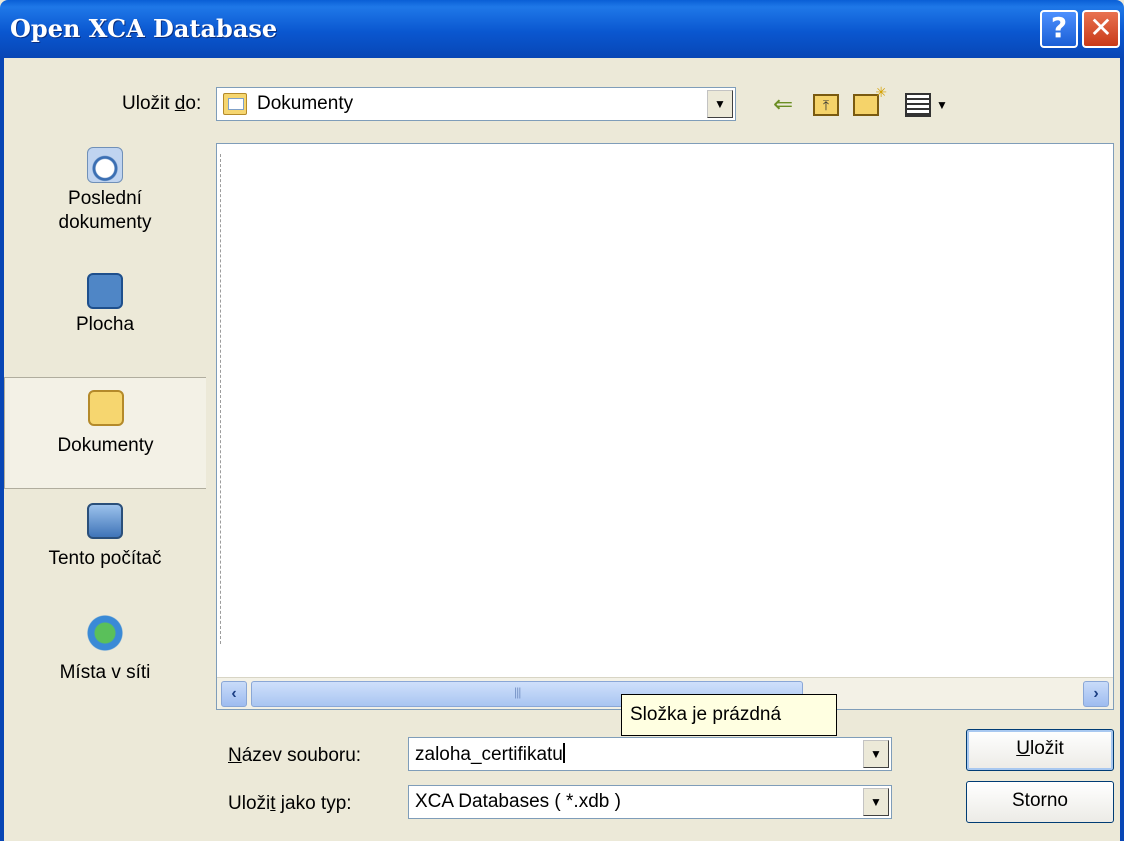 The image size is (1124, 841). What do you see at coordinates (105, 165) in the screenshot?
I see `recent-documents-icon` at bounding box center [105, 165].